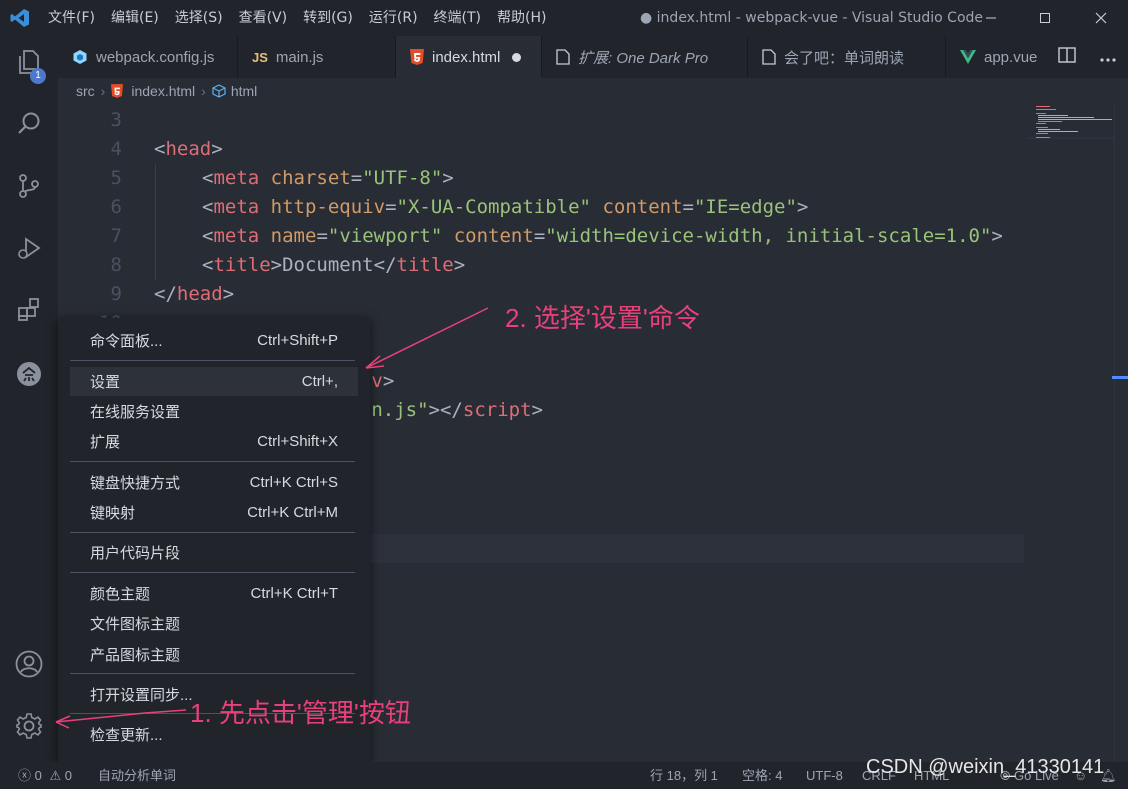 The width and height of the screenshot is (1128, 789). I want to click on line-number: 4, so click(116, 149).